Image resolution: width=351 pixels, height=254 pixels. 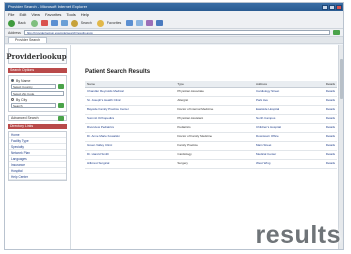 What do you see at coordinates (214, 146) in the screenshot?
I see `provider-type: Family Practice` at bounding box center [214, 146].